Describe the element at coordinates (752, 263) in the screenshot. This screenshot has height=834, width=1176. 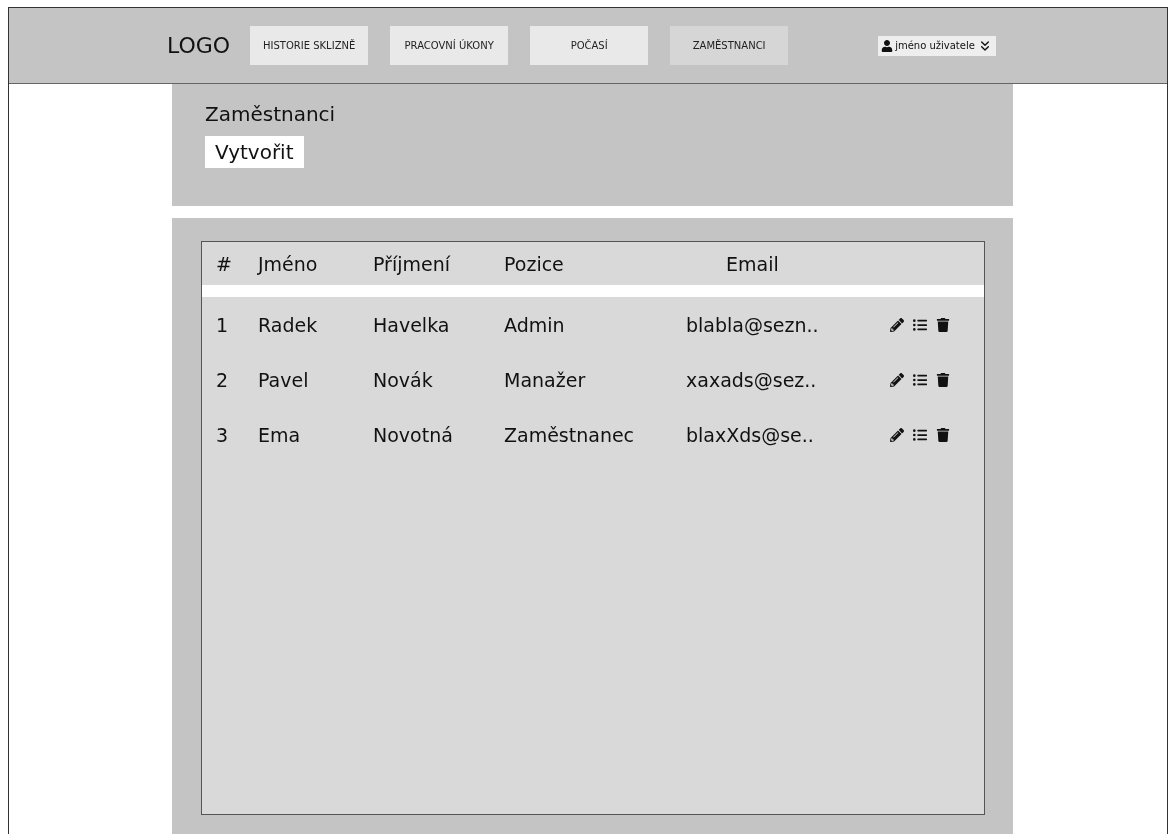
I see `column-header: Email` at that location.